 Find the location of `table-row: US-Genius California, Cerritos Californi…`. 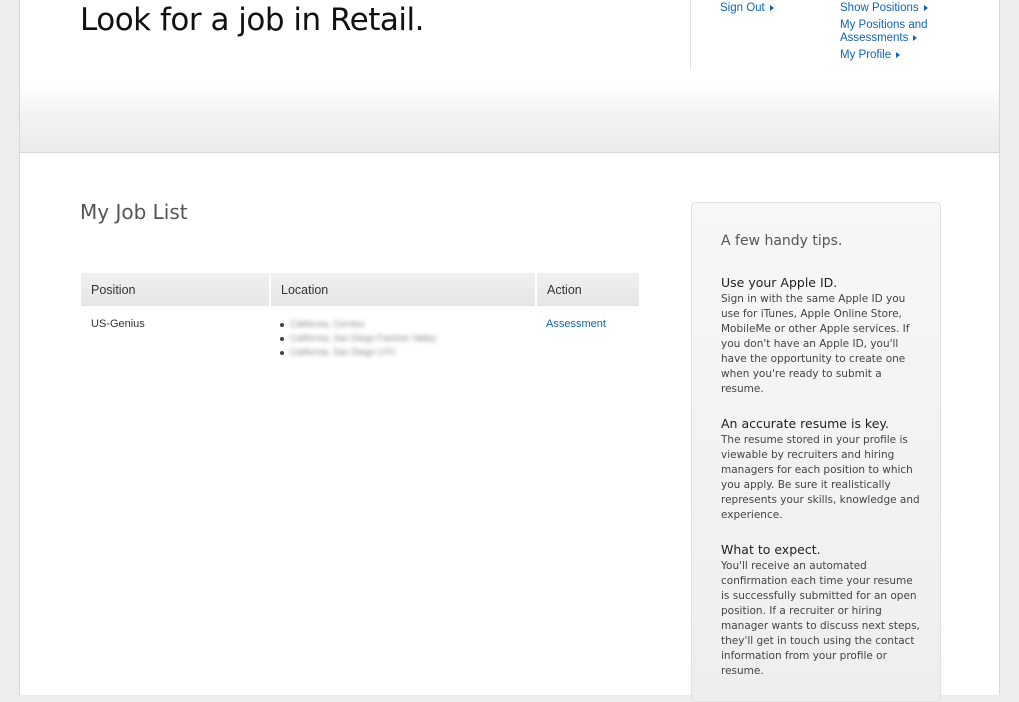

table-row: US-Genius California, Cerritos Californi… is located at coordinates (360, 333).